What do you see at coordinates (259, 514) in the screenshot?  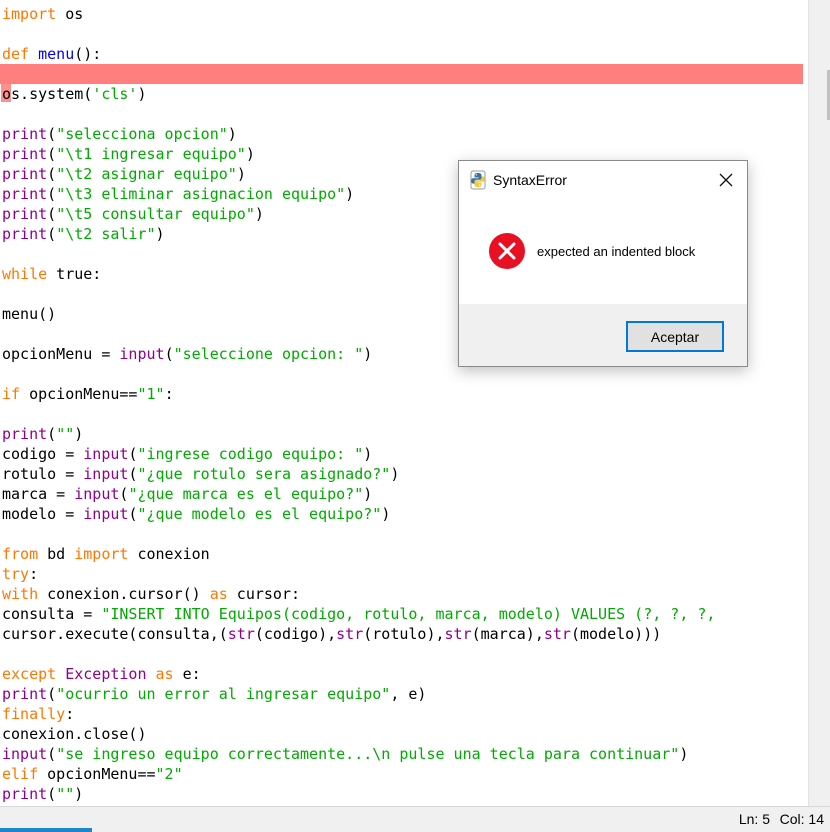 I see `code-token: "¿que modelo es el equipo?"` at bounding box center [259, 514].